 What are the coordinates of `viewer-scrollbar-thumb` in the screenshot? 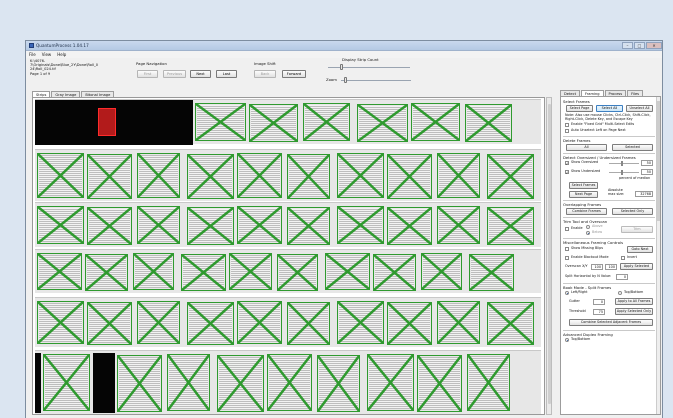 It's located at (549, 254).